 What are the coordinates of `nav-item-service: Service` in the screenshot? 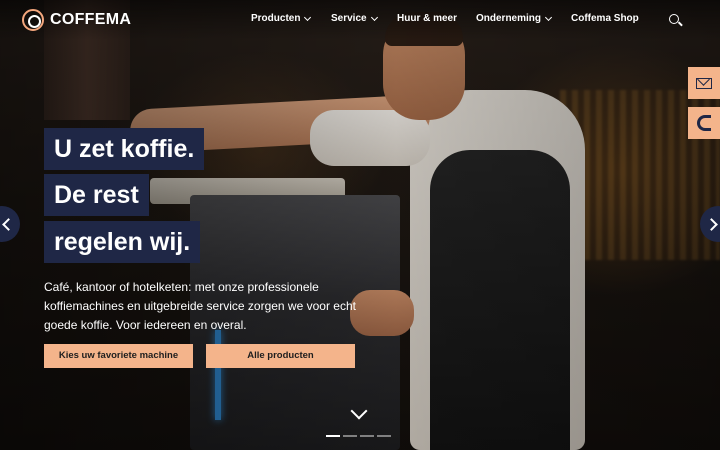 It's located at (354, 18).